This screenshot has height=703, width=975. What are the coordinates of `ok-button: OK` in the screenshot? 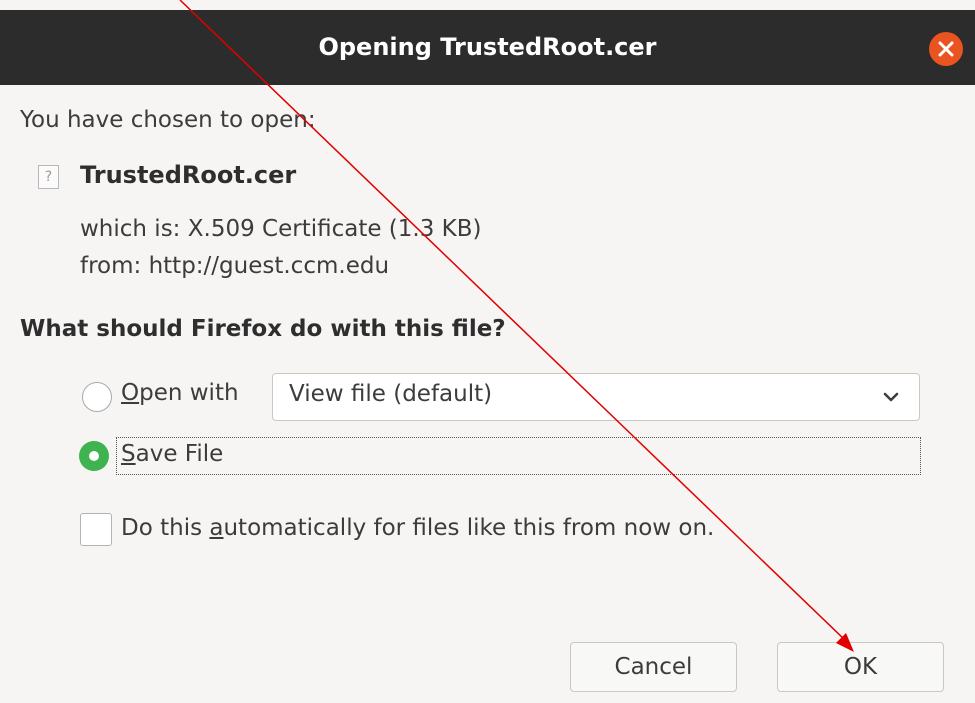 It's located at (860, 667).